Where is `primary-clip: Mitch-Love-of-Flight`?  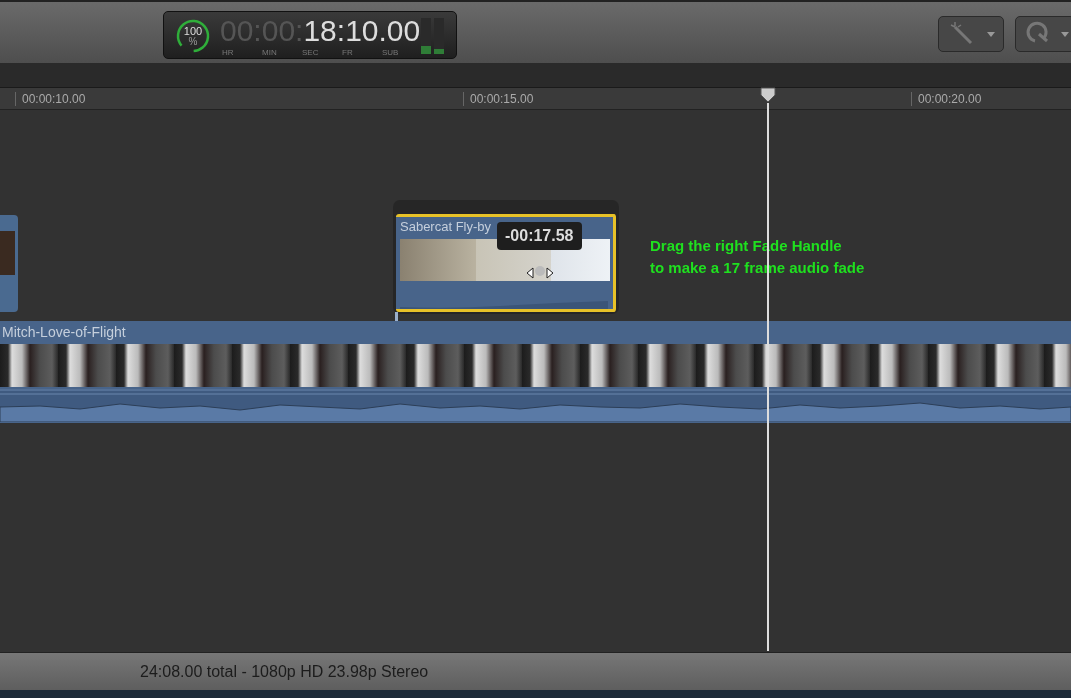 primary-clip: Mitch-Love-of-Flight is located at coordinates (535, 372).